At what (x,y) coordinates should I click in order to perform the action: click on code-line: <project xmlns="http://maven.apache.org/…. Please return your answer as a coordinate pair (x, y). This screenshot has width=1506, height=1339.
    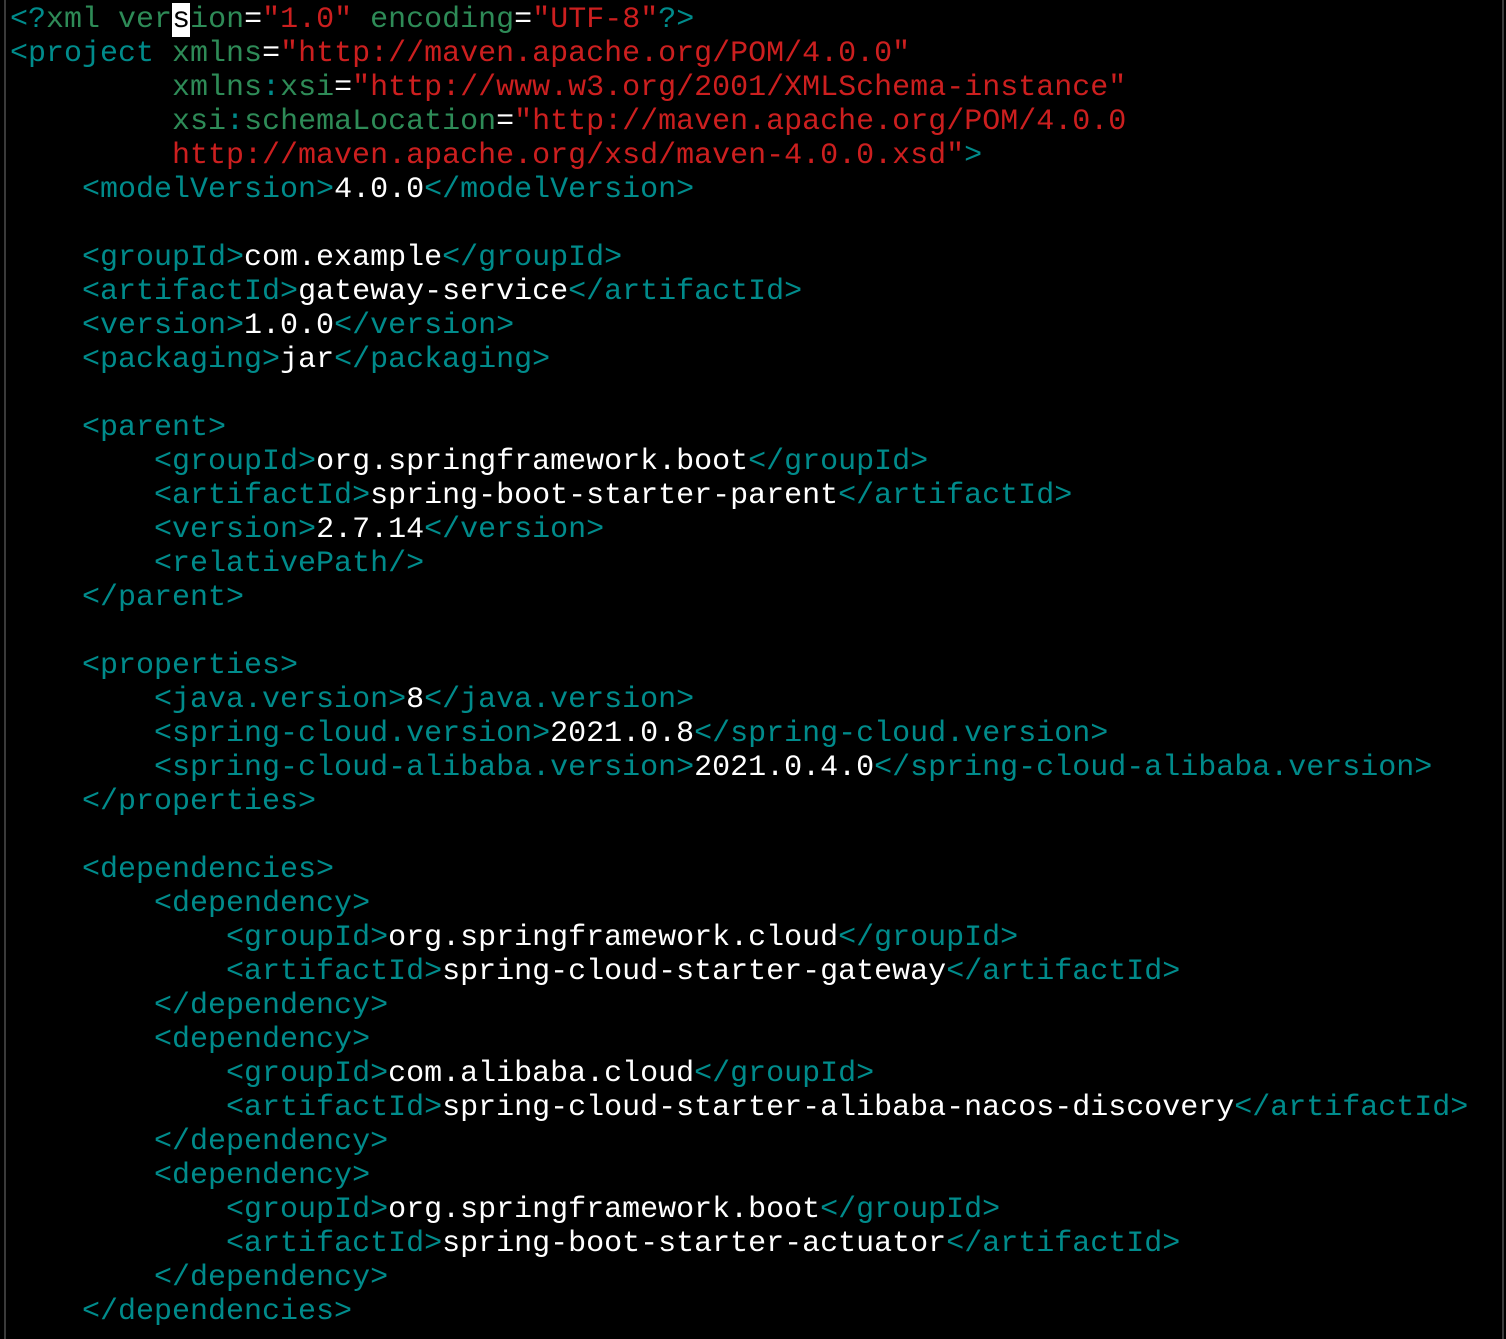
    Looking at the image, I should click on (756, 54).